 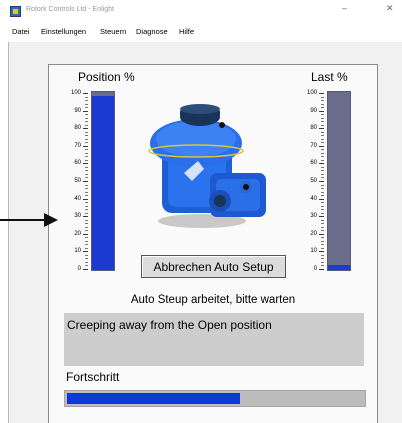 What do you see at coordinates (186, 31) in the screenshot?
I see `menu-hilfe: Hilfe` at bounding box center [186, 31].